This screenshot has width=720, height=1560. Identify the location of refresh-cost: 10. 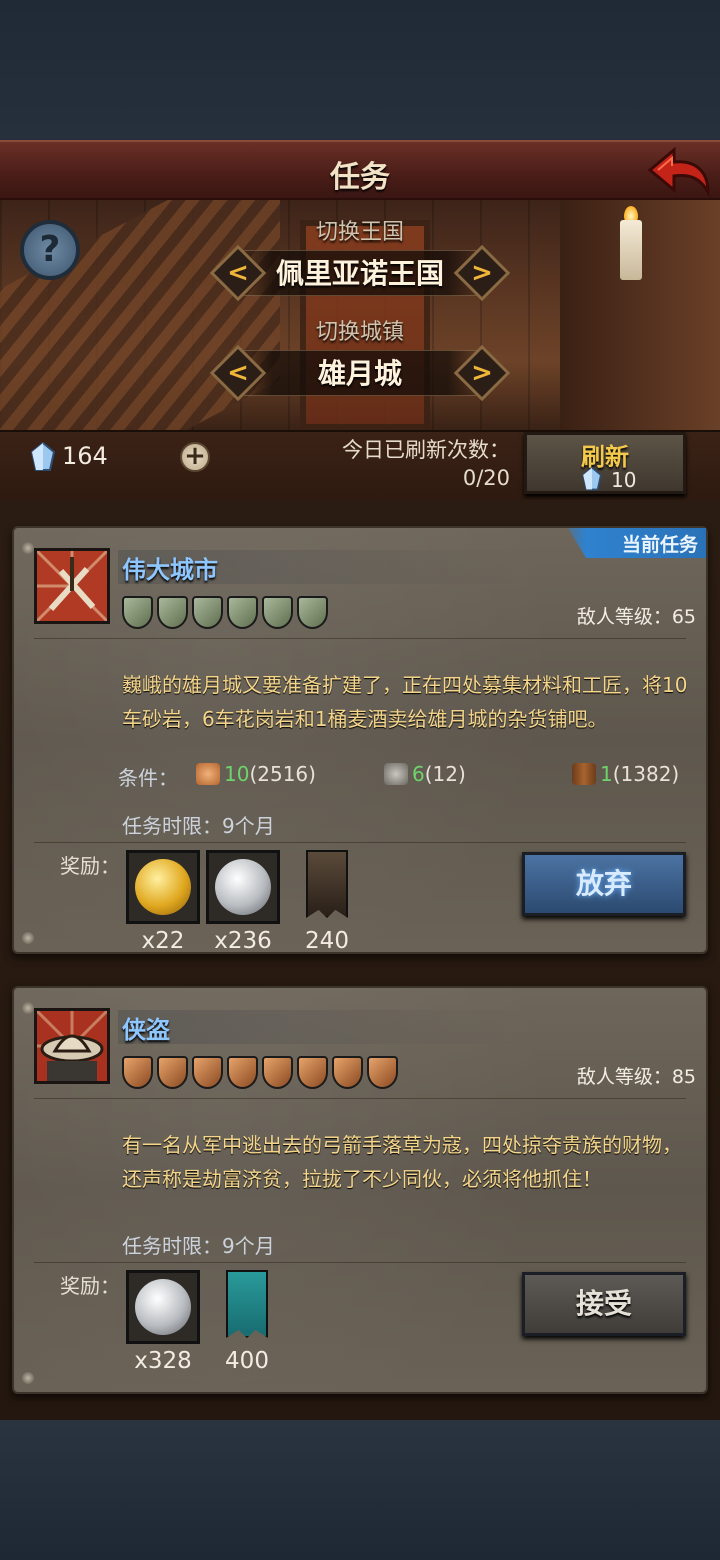
(624, 480).